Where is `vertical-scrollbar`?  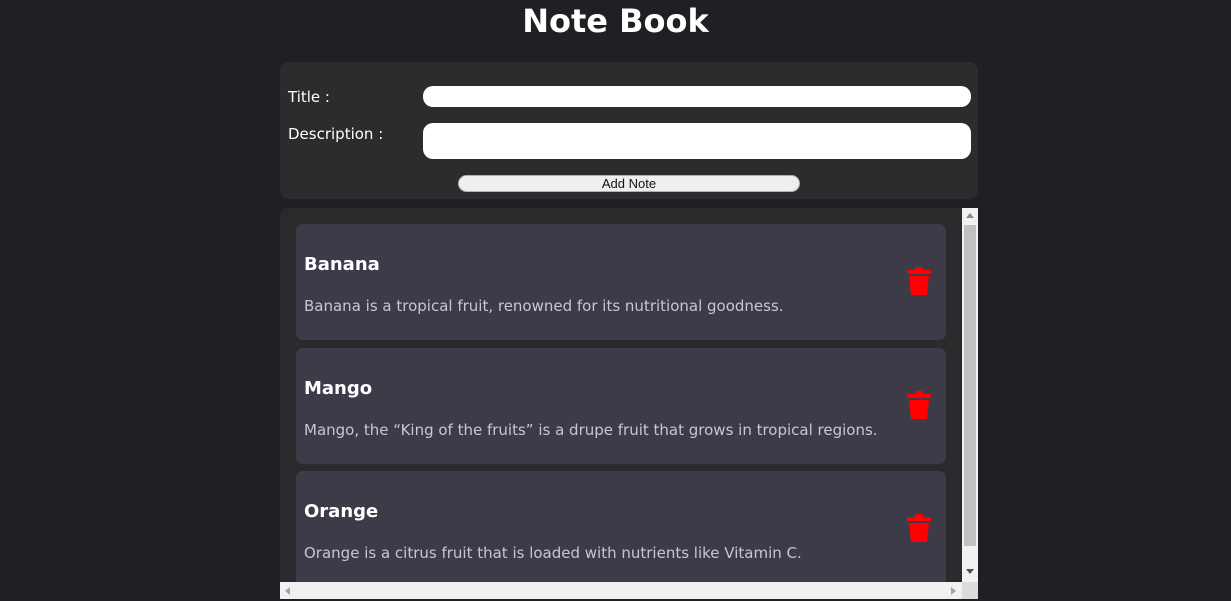 vertical-scrollbar is located at coordinates (970, 395).